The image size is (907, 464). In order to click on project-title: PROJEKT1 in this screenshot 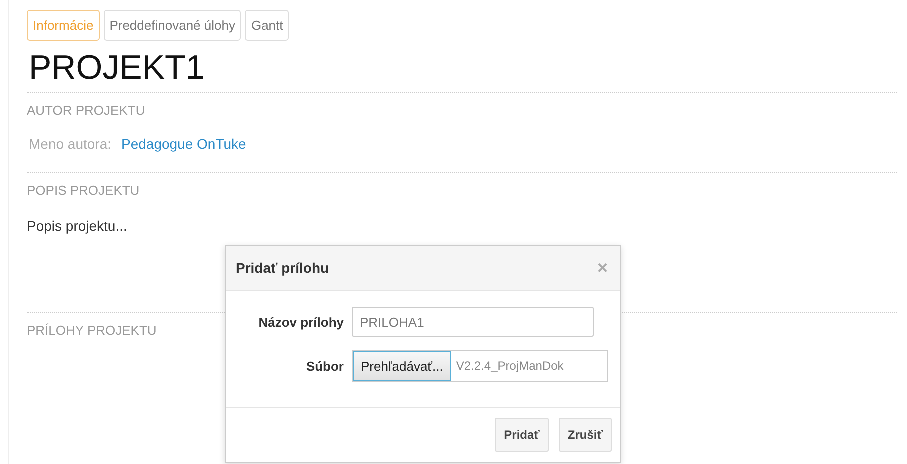, I will do `click(117, 68)`.